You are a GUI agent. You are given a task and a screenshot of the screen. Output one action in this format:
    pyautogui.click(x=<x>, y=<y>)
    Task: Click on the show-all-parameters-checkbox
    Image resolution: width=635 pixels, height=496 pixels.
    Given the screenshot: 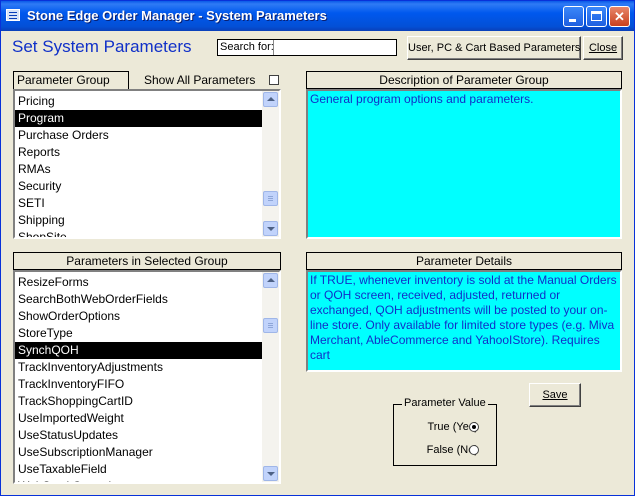 What is the action you would take?
    pyautogui.click(x=274, y=80)
    